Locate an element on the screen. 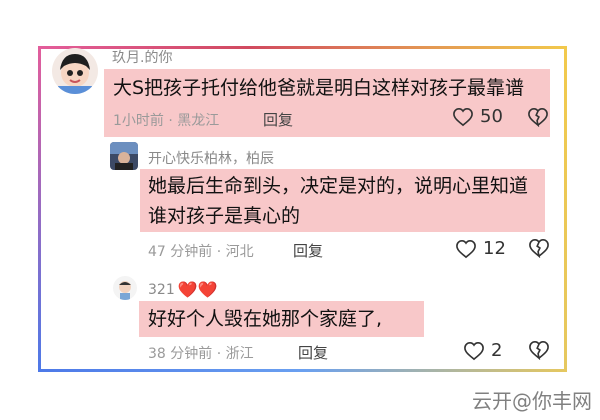  comment-meta: 1小时前 · 黑龙江 is located at coordinates (166, 121).